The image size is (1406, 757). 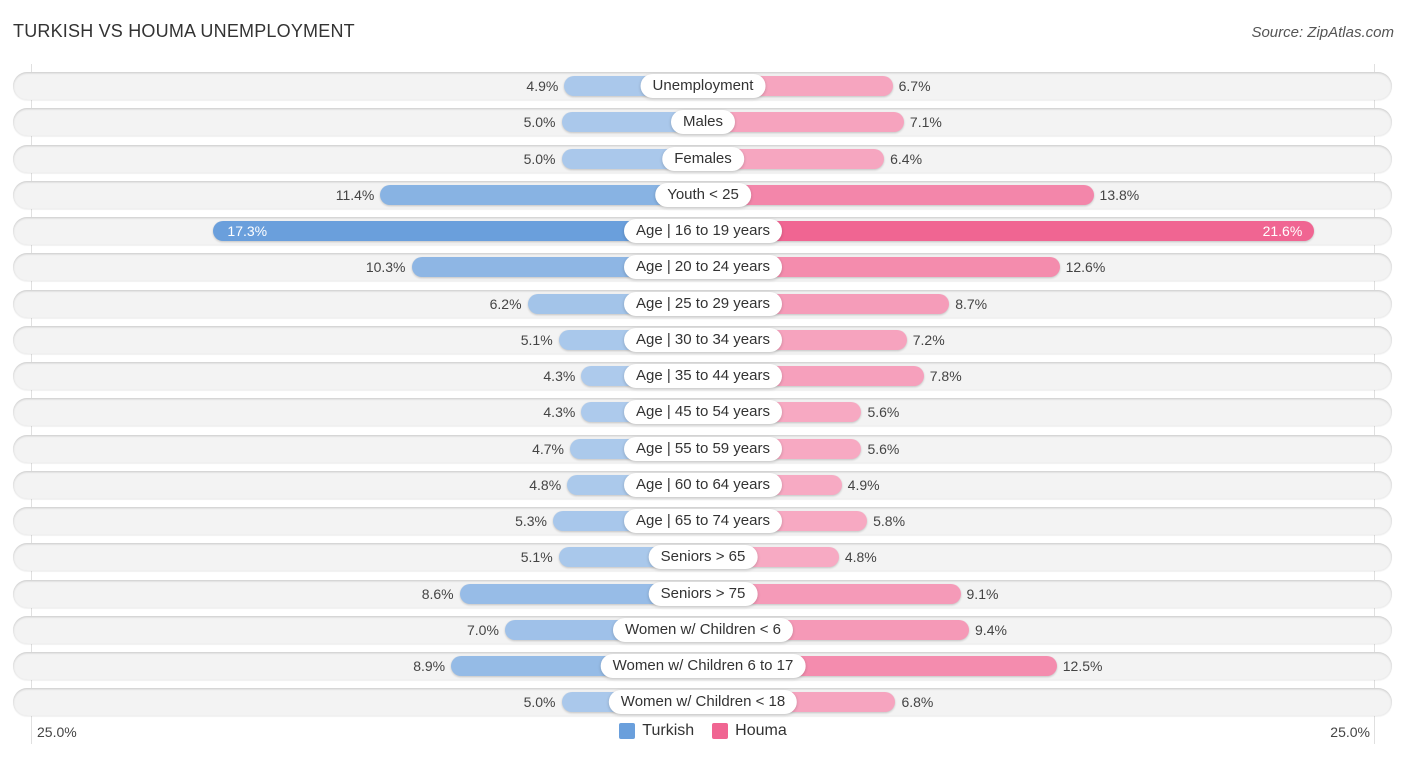 I want to click on chart-row: 4.7% 5.6% Age | 55 to 59 years, so click(x=702, y=448).